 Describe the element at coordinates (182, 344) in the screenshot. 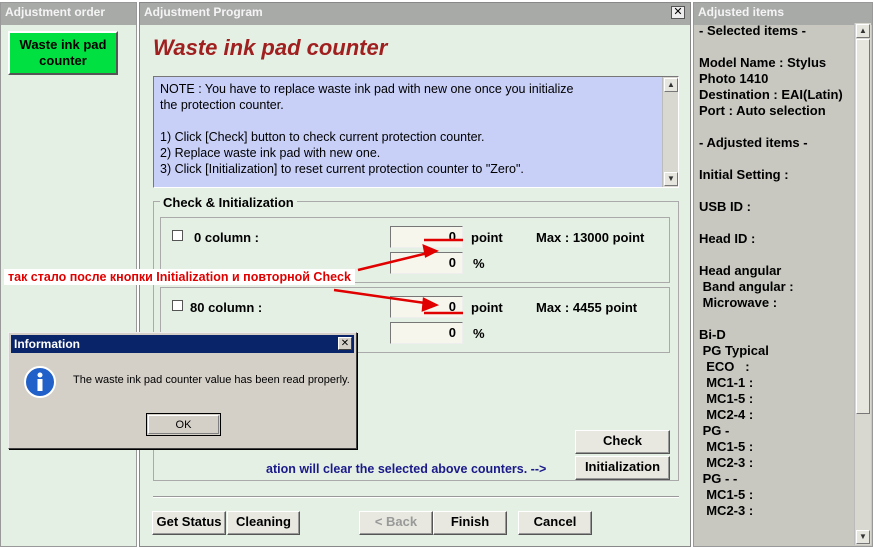

I see `dialog-title-bar: Information` at that location.